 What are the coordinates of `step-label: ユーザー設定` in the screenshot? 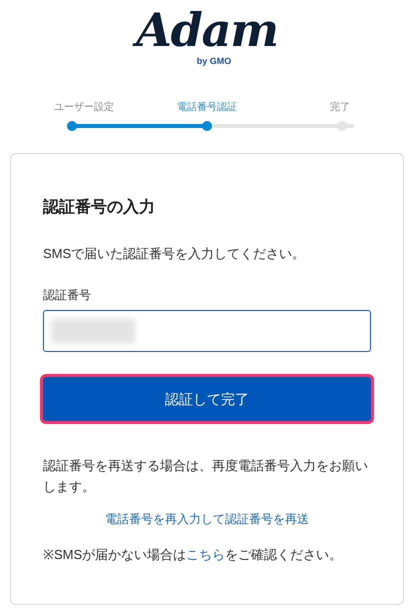 It's located at (84, 107).